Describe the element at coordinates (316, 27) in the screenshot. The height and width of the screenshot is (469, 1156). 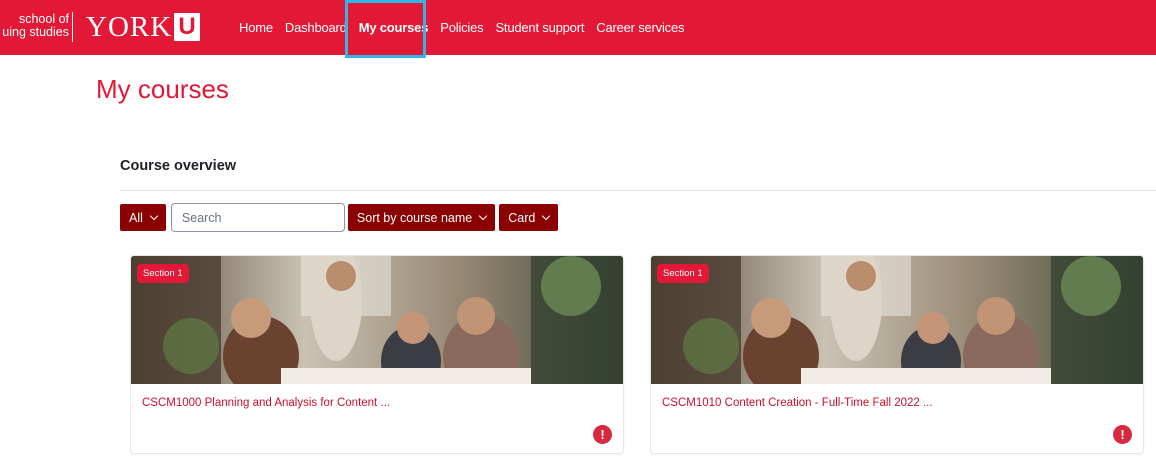
I see `nav-dashboard: Dashboard` at that location.